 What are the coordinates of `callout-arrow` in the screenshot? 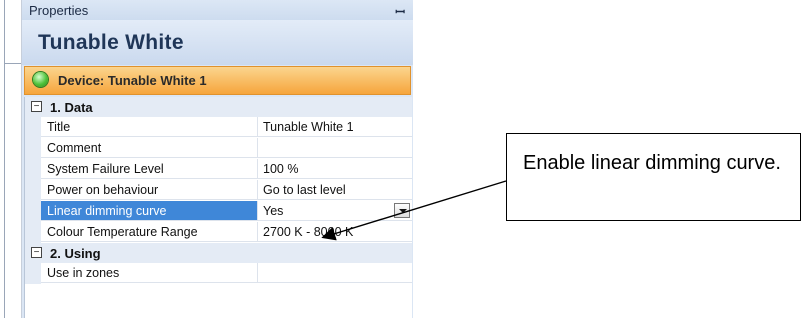 It's located at (414, 210).